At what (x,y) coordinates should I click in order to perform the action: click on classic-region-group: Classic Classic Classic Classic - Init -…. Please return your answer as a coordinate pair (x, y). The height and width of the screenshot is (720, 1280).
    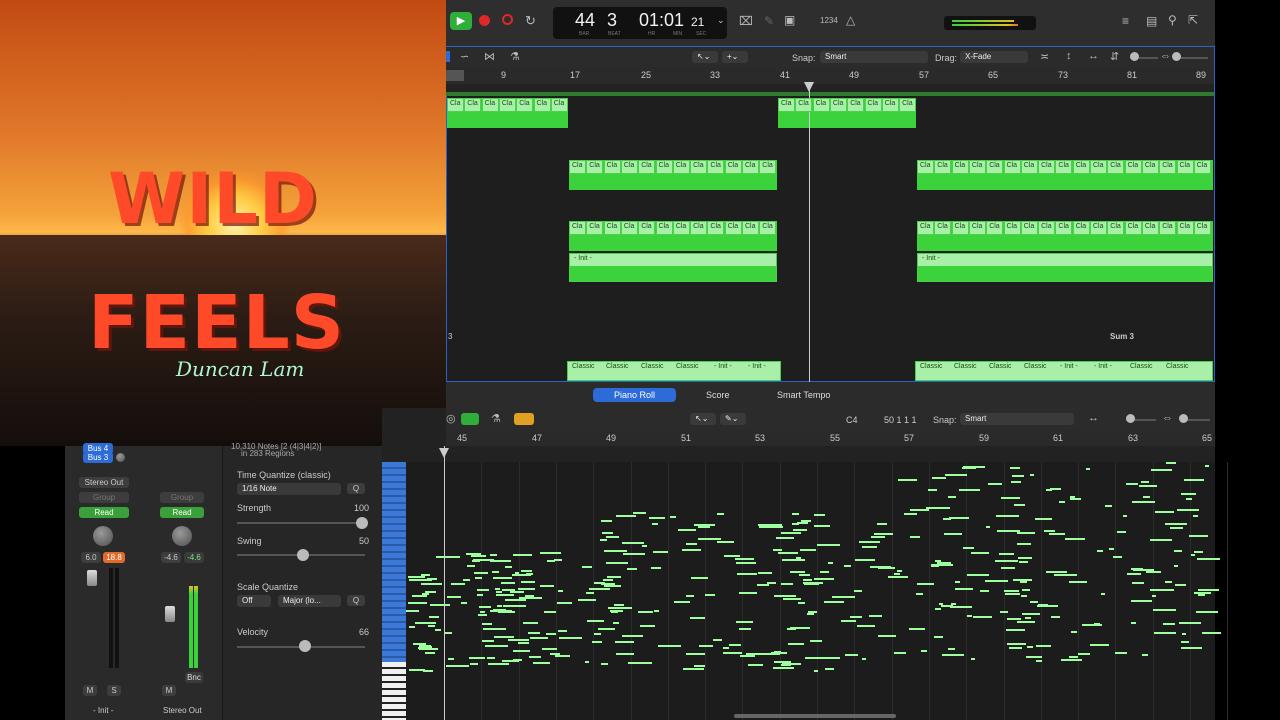
    Looking at the image, I should click on (1064, 371).